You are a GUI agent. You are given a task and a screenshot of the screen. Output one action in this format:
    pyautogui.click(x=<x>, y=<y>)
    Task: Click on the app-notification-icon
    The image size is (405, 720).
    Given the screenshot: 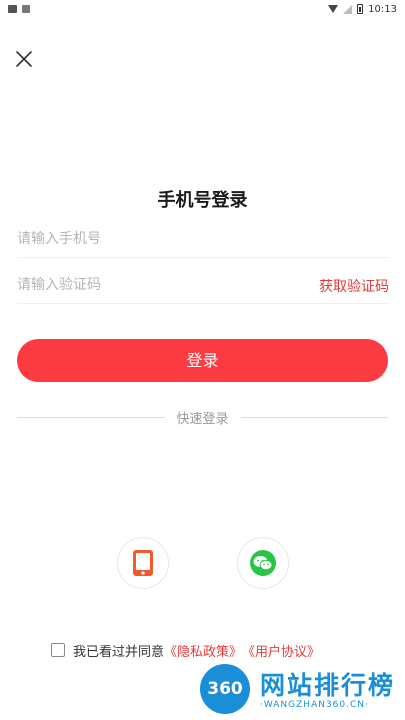 What is the action you would take?
    pyautogui.click(x=26, y=9)
    